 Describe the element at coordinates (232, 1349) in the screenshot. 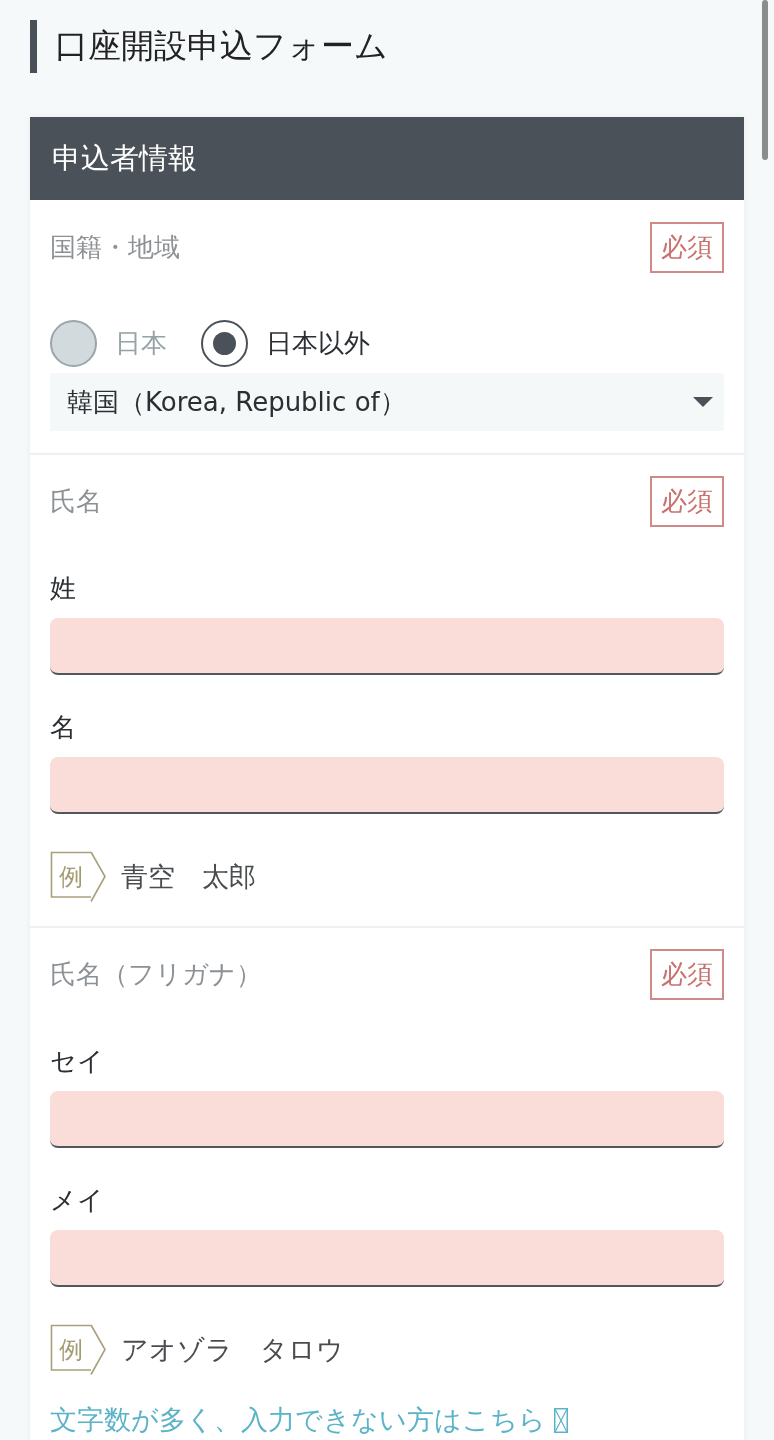

I see `example-text: アオゾラ タロウ` at that location.